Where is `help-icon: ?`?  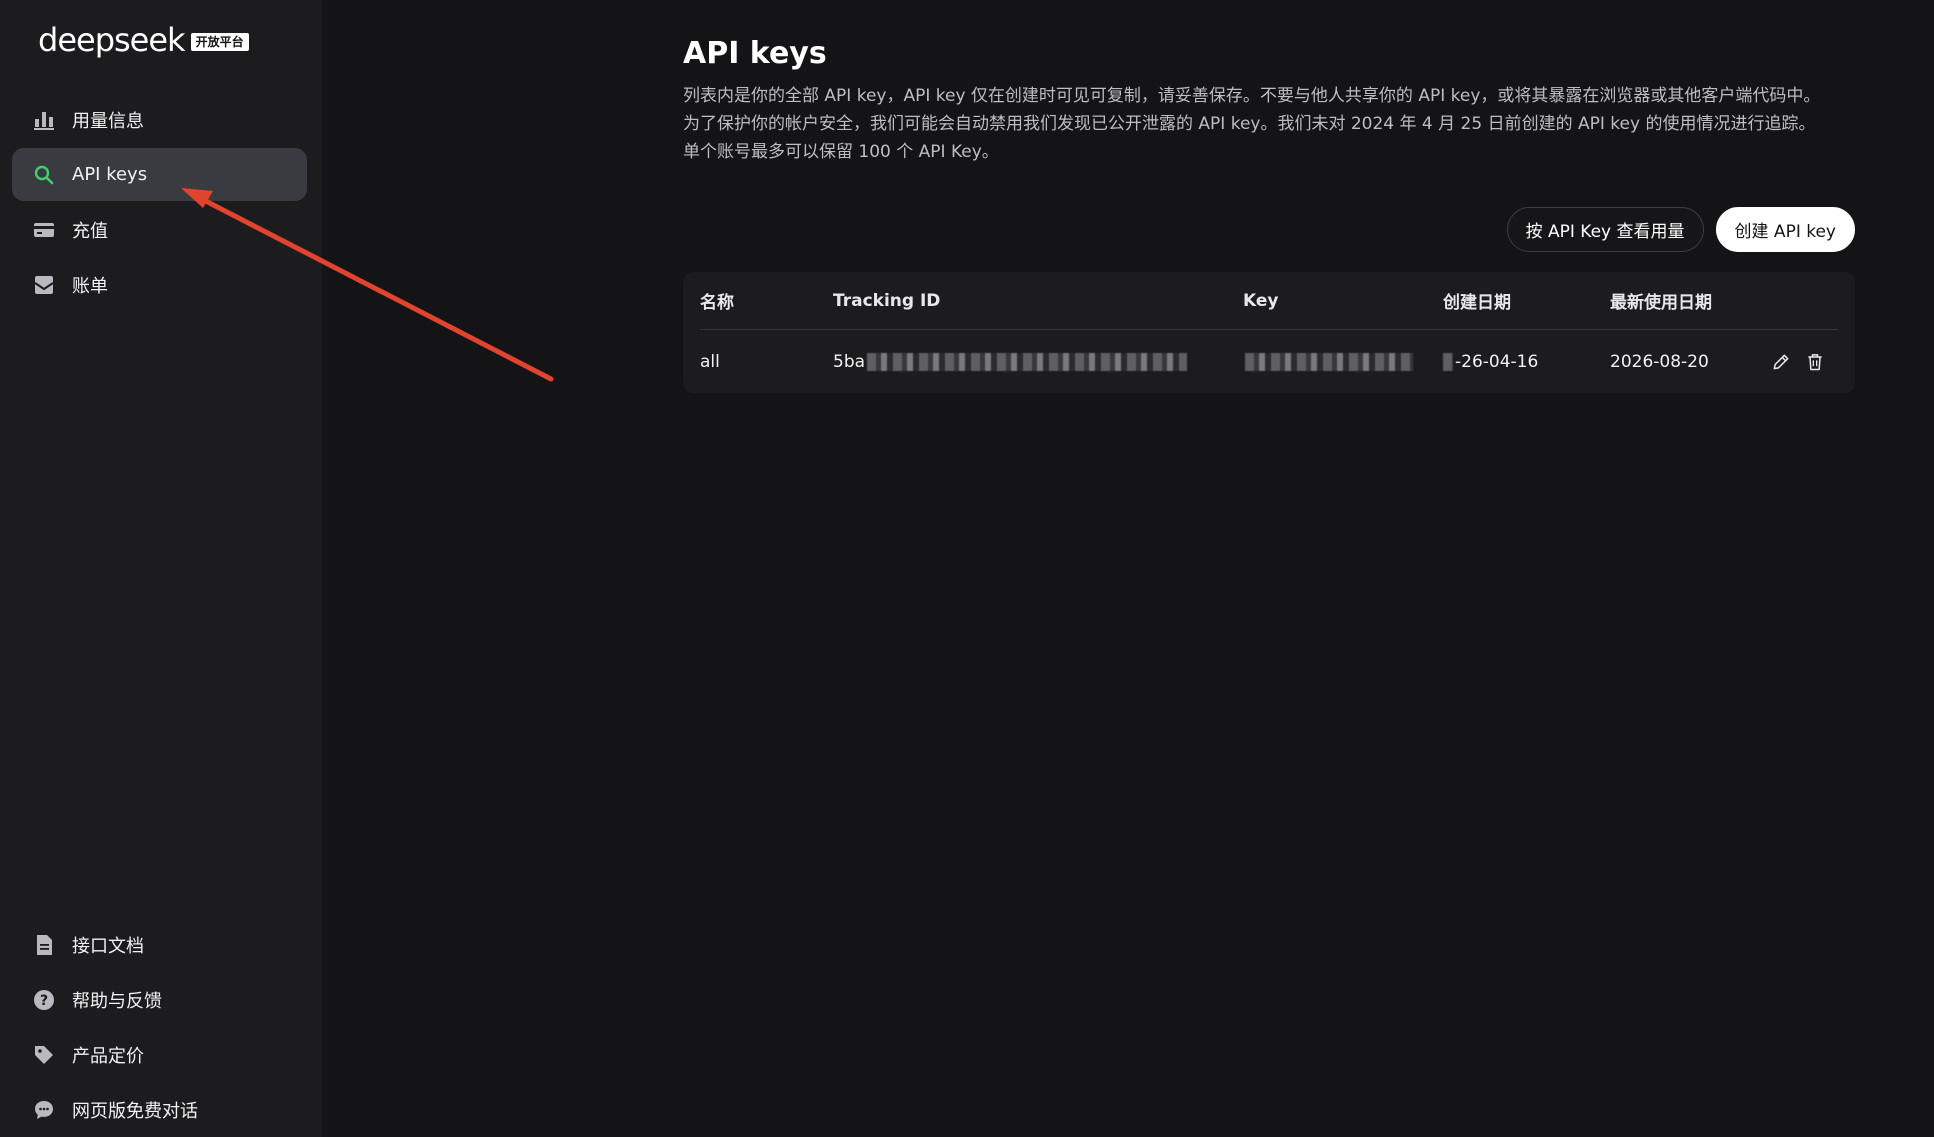 help-icon: ? is located at coordinates (44, 1000).